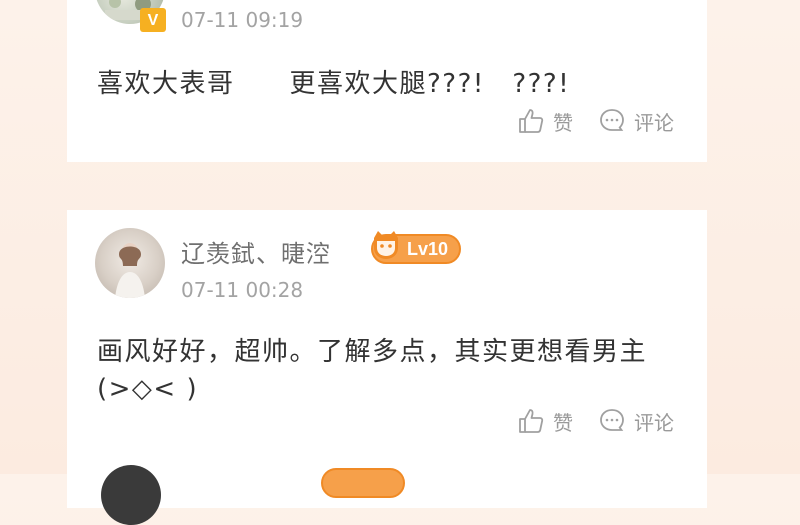 This screenshot has height=525, width=800. What do you see at coordinates (428, 248) in the screenshot?
I see `level-label: Lv10` at bounding box center [428, 248].